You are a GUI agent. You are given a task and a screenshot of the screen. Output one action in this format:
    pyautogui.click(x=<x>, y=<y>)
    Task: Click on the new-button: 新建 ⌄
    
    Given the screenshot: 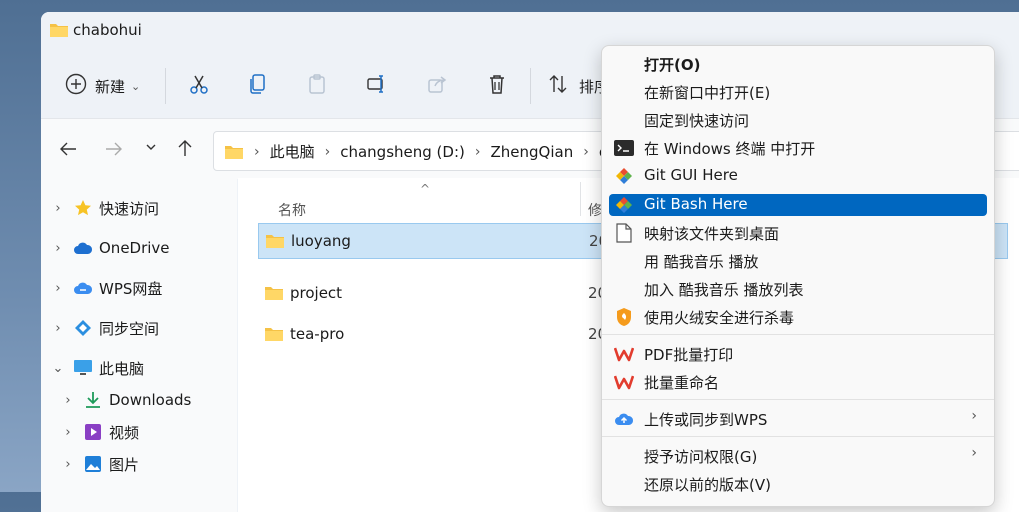 What is the action you would take?
    pyautogui.click(x=102, y=86)
    